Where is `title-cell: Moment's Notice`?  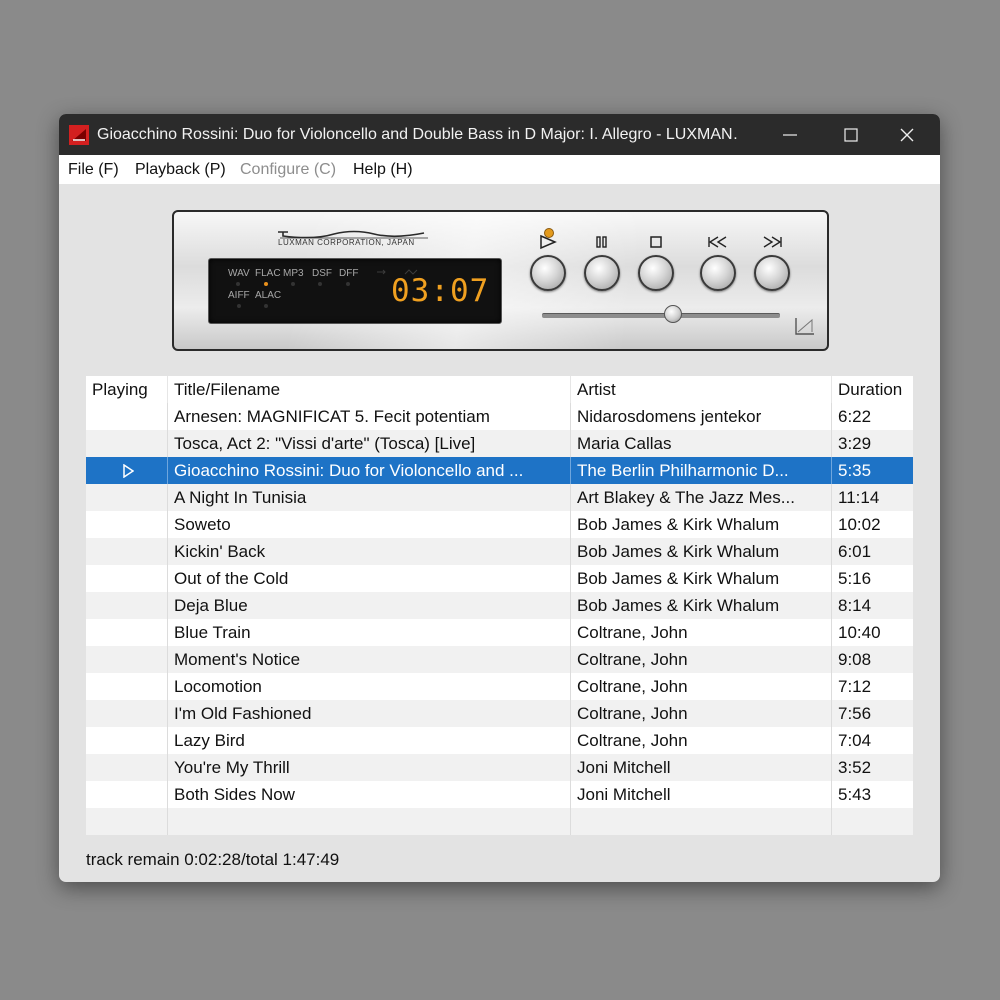
title-cell: Moment's Notice is located at coordinates (369, 659).